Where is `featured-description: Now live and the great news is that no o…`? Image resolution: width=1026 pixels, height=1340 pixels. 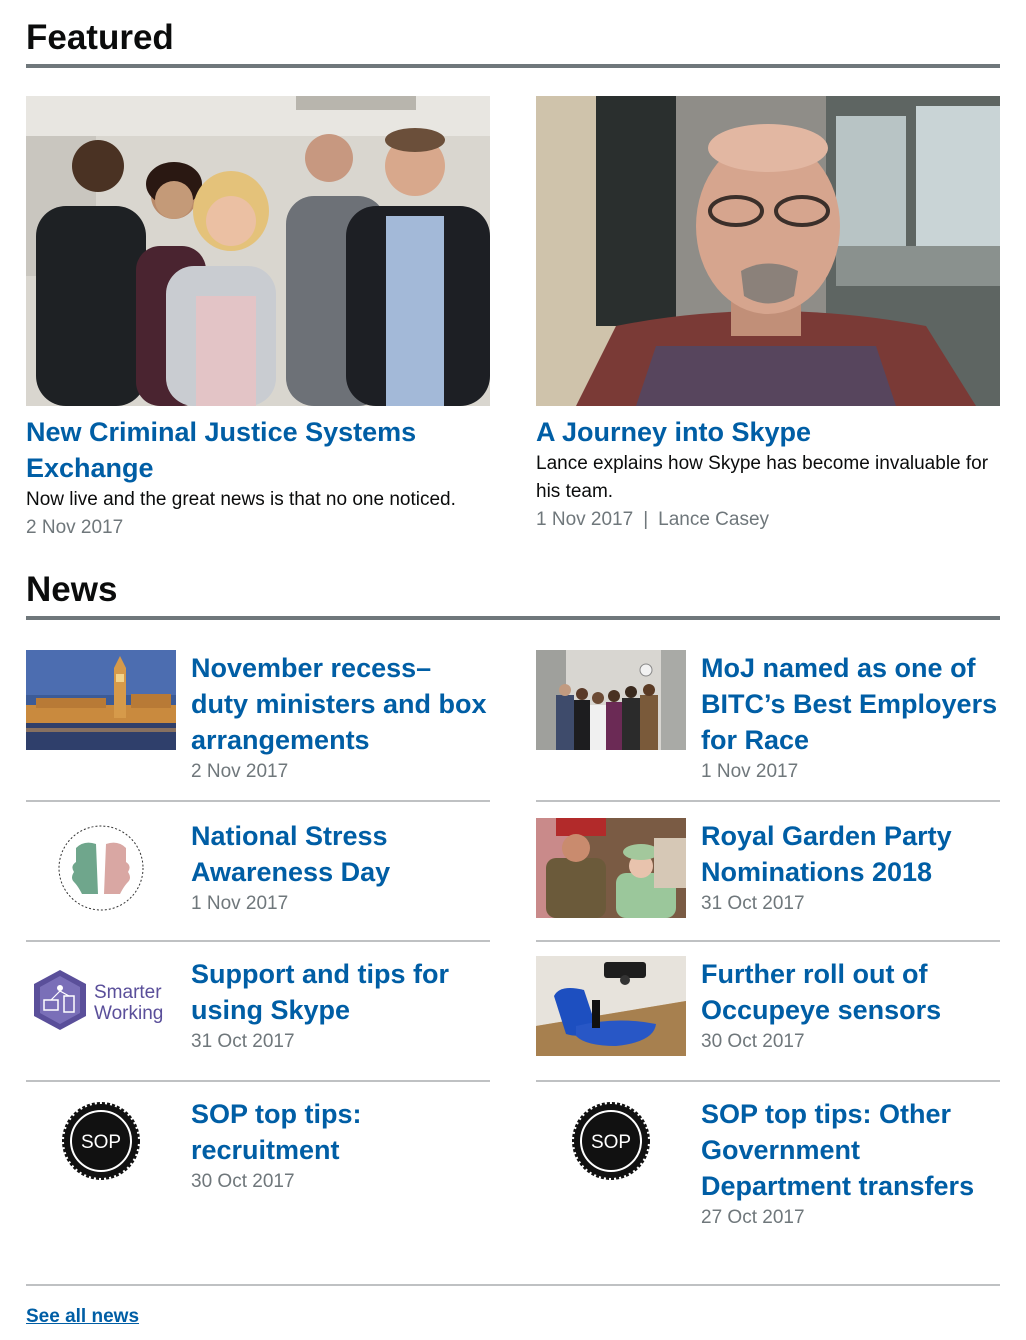 featured-description: Now live and the great news is that no o… is located at coordinates (241, 499).